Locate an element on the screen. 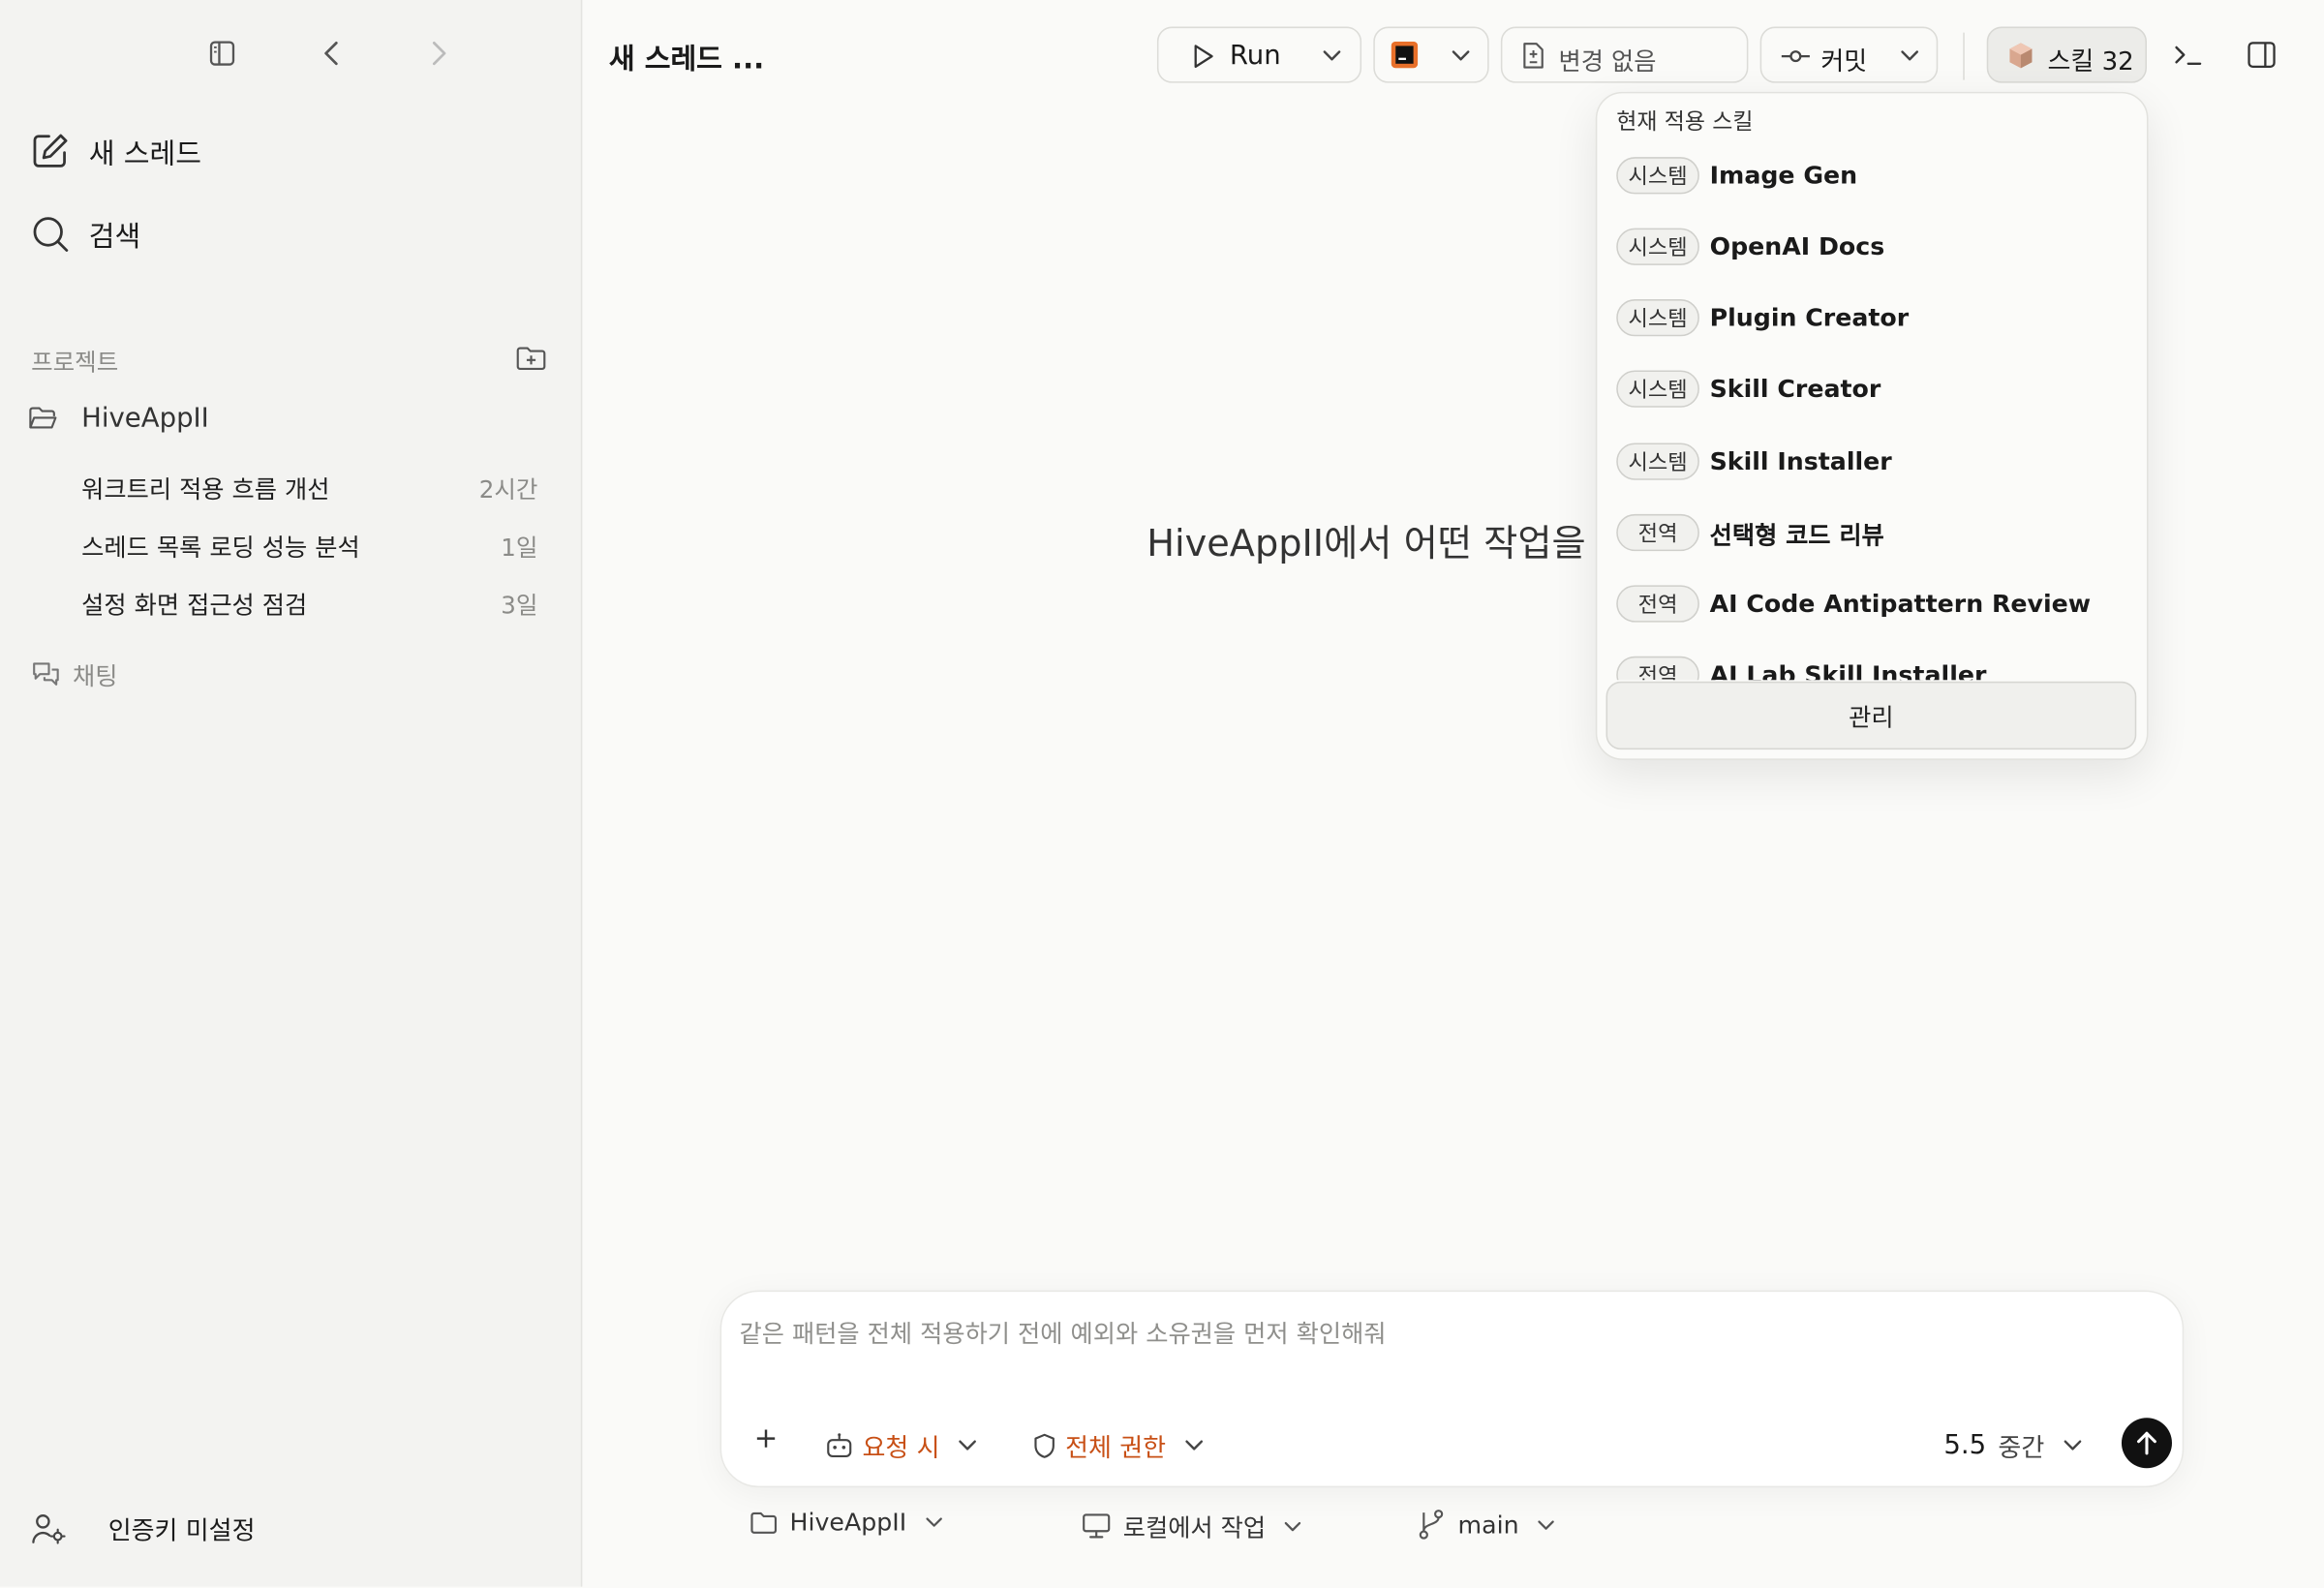 The width and height of the screenshot is (2324, 1588). skill-name: OpenAI Docs is located at coordinates (1797, 246).